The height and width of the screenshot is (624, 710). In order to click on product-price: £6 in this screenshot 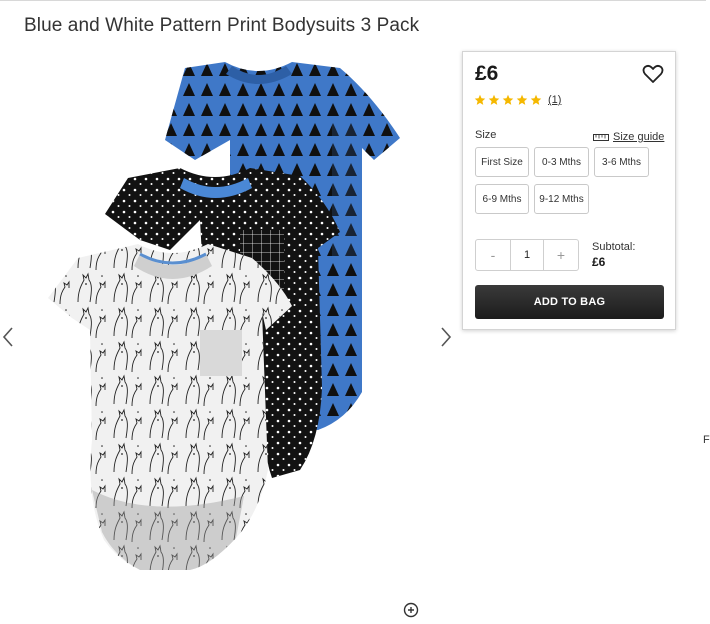, I will do `click(487, 73)`.